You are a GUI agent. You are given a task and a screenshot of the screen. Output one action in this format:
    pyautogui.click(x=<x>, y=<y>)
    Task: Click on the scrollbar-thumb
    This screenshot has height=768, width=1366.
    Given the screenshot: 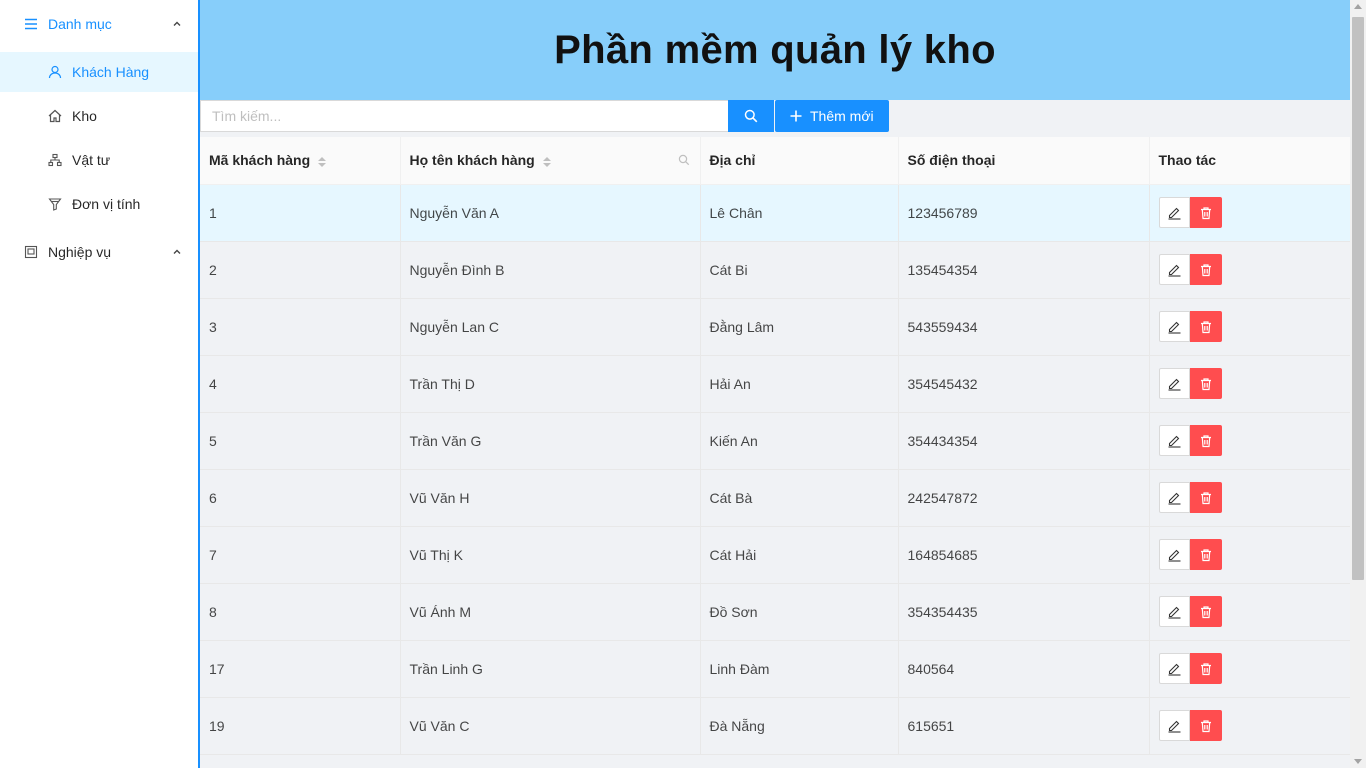 What is the action you would take?
    pyautogui.click(x=1358, y=298)
    